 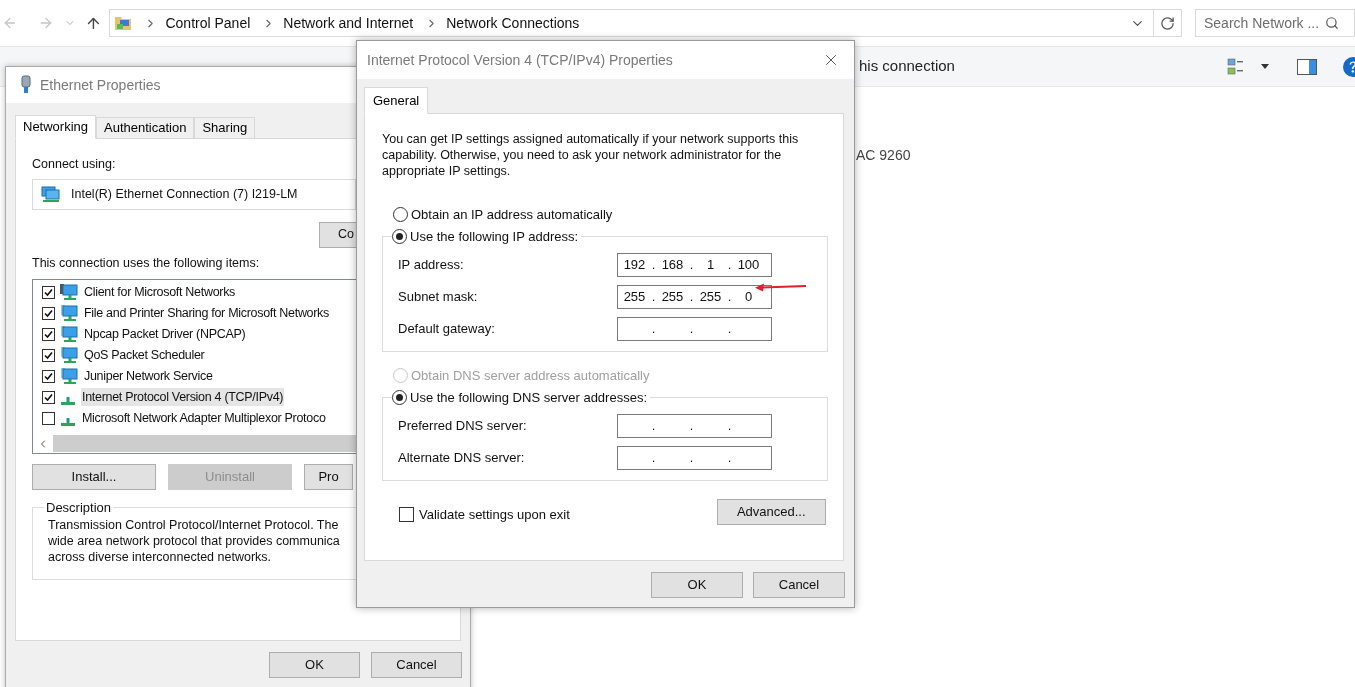 I want to click on ip-address-field: 192 . 168 . 1 . 100, so click(x=694, y=265).